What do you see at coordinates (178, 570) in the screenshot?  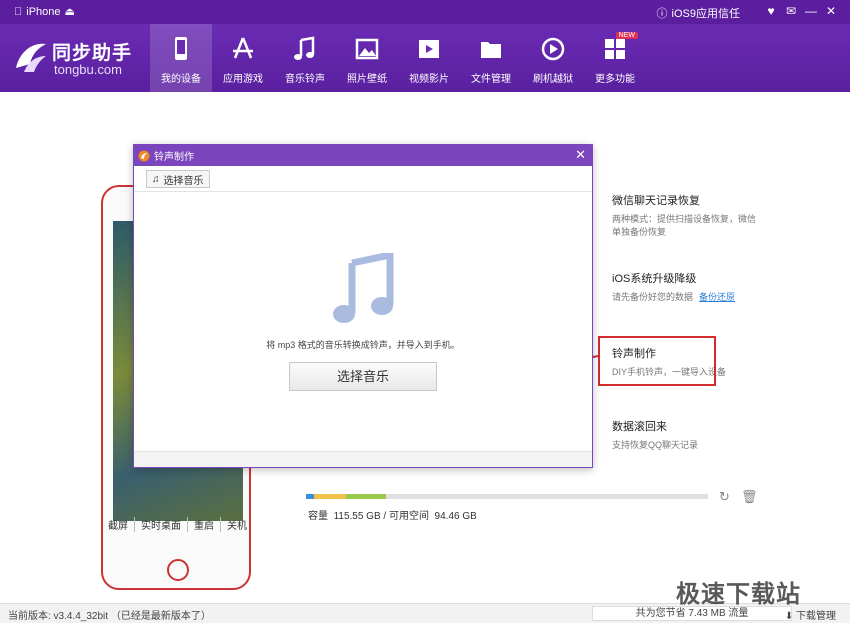 I see `home-button-icon` at bounding box center [178, 570].